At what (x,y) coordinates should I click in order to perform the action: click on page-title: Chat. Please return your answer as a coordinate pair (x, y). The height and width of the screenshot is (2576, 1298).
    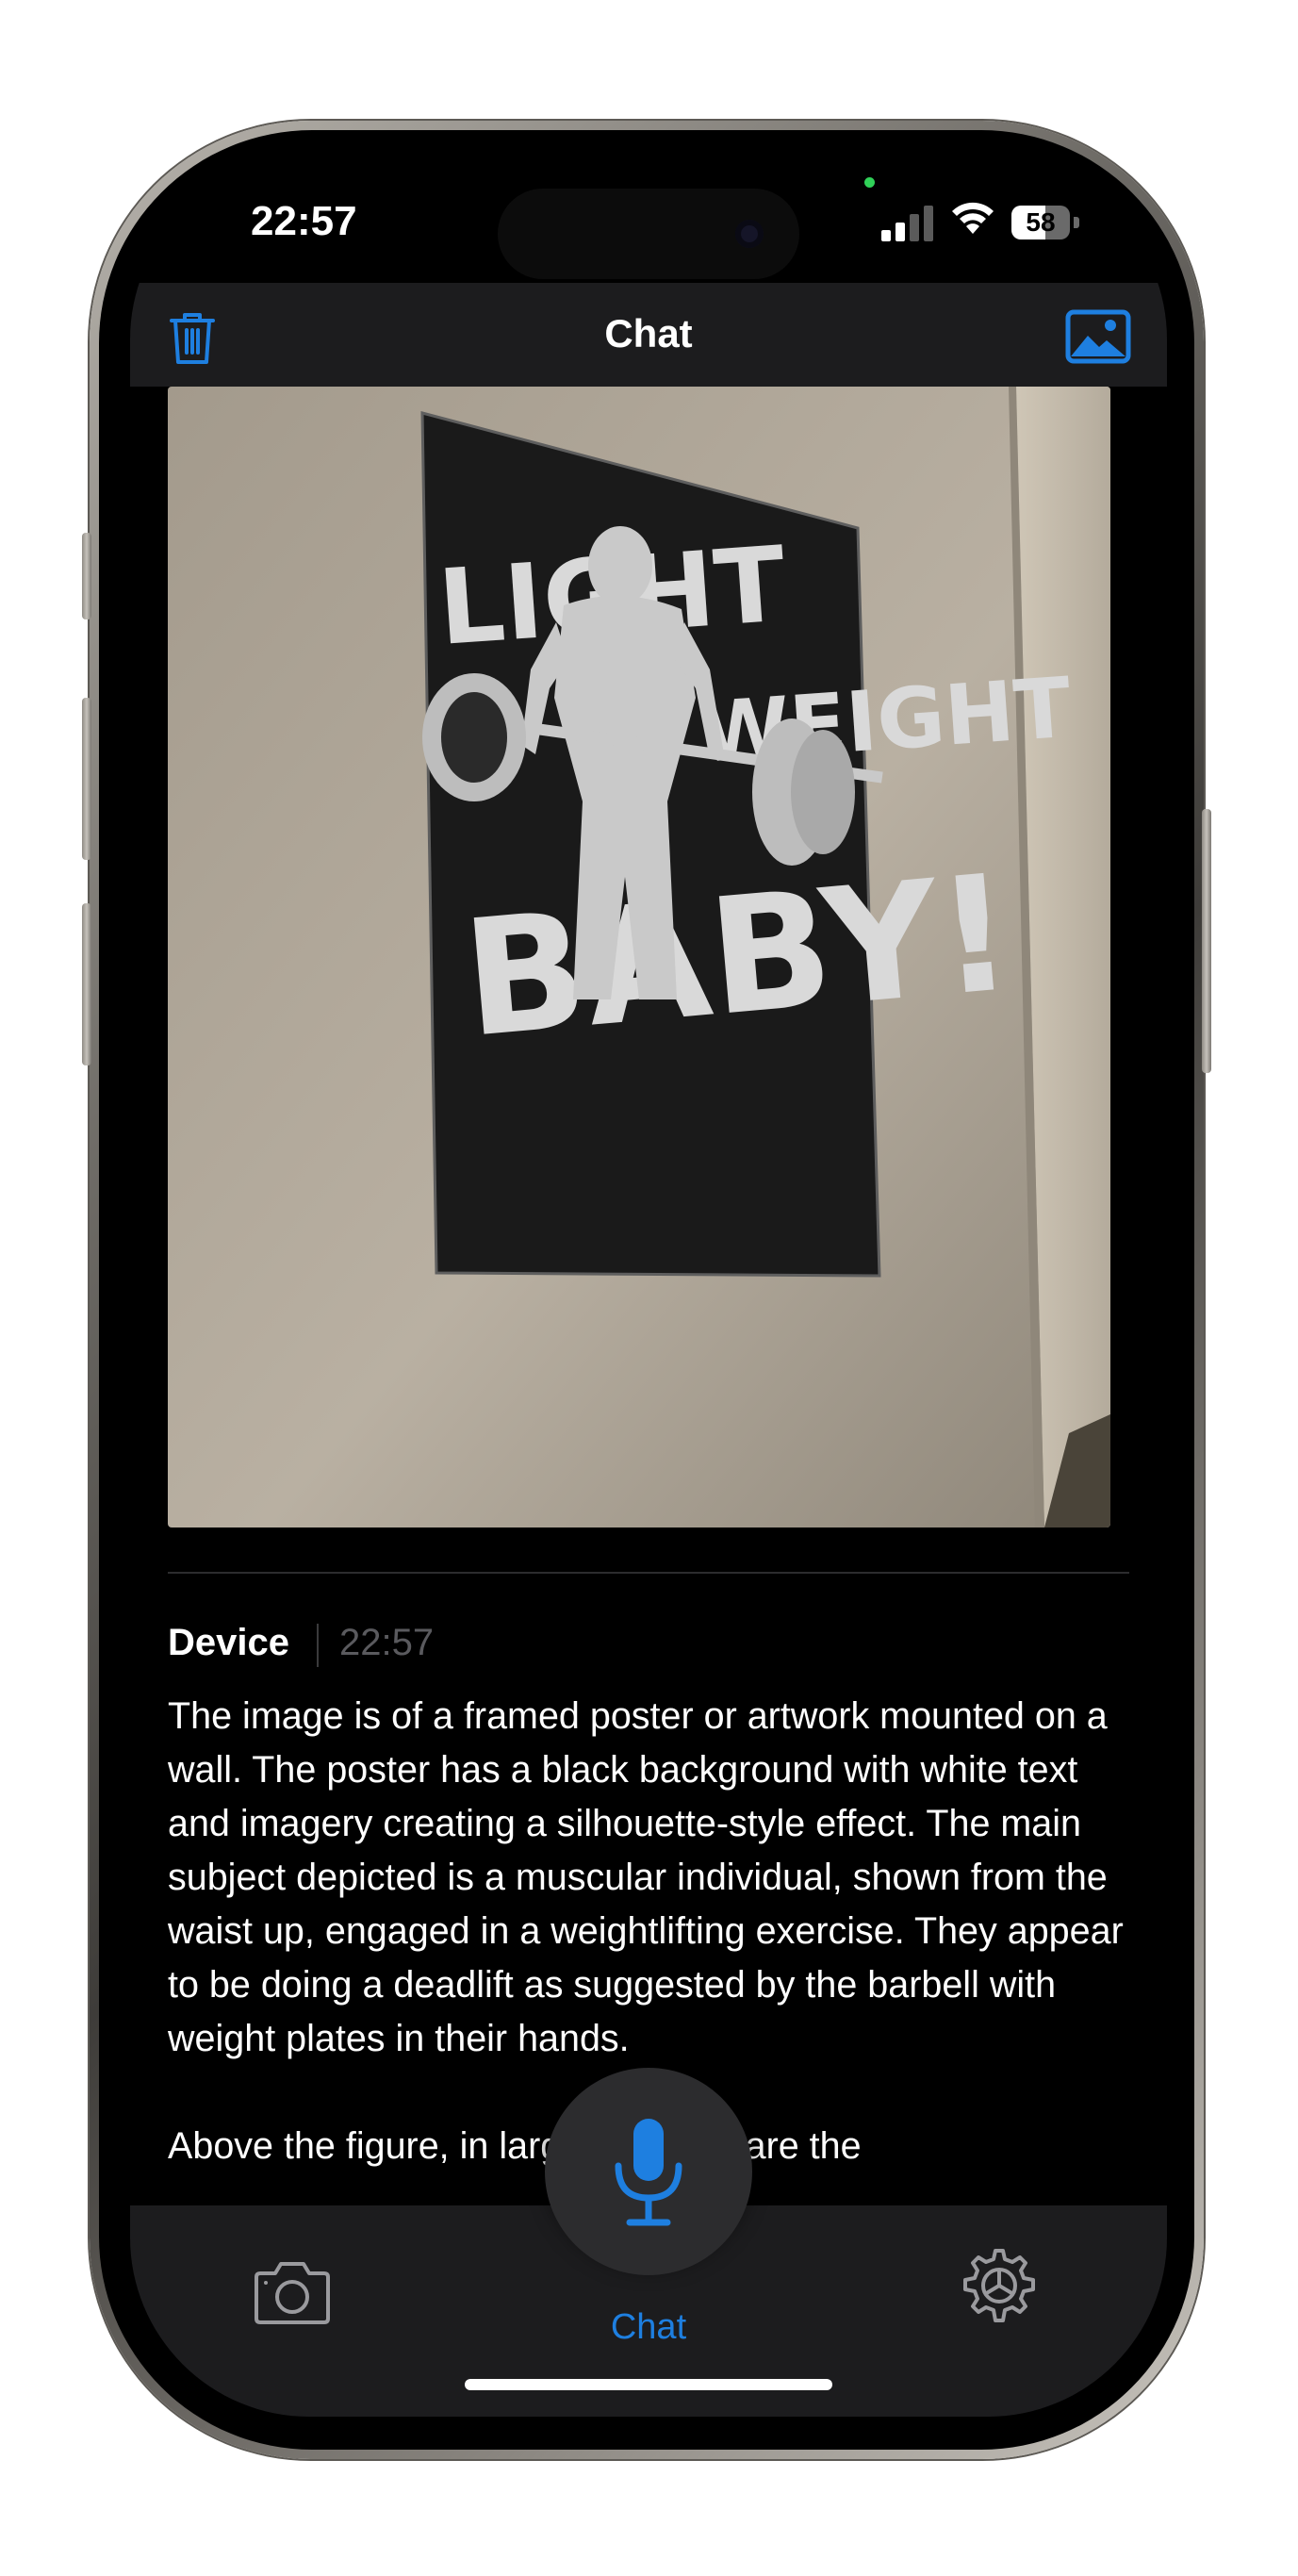
    Looking at the image, I should click on (649, 333).